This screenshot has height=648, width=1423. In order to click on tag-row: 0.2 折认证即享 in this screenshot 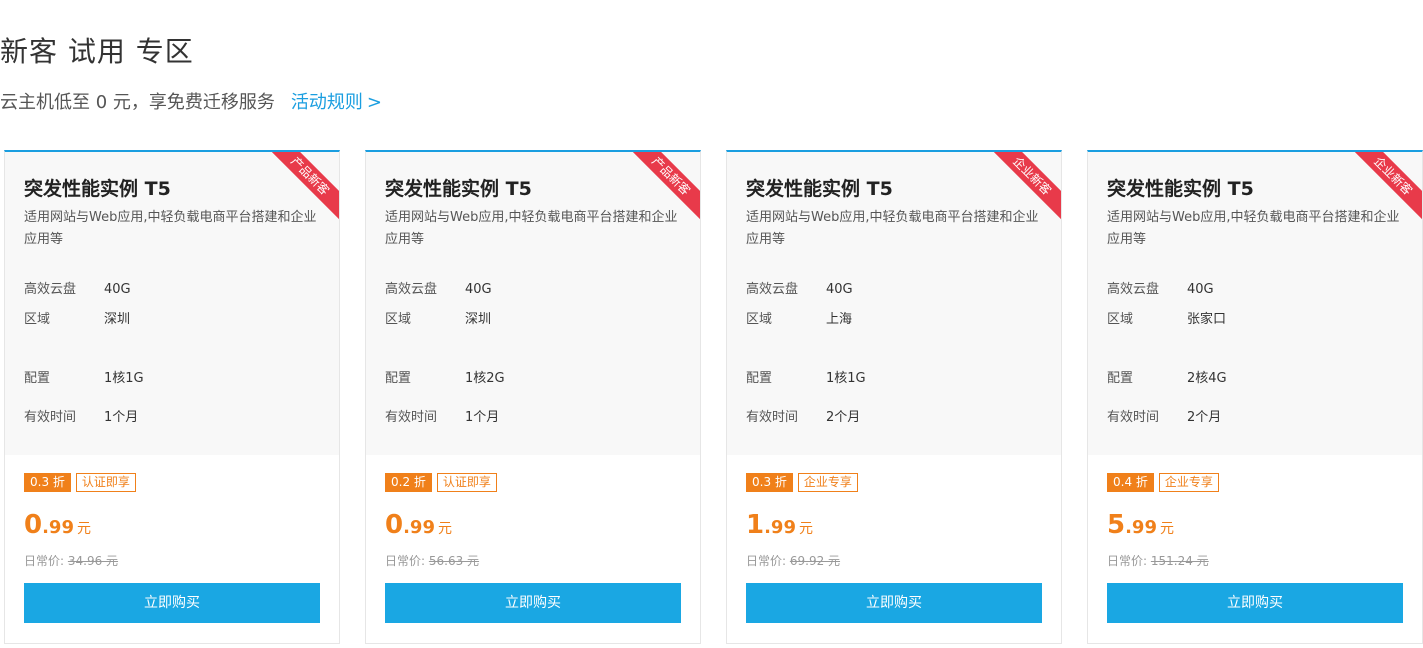, I will do `click(443, 482)`.